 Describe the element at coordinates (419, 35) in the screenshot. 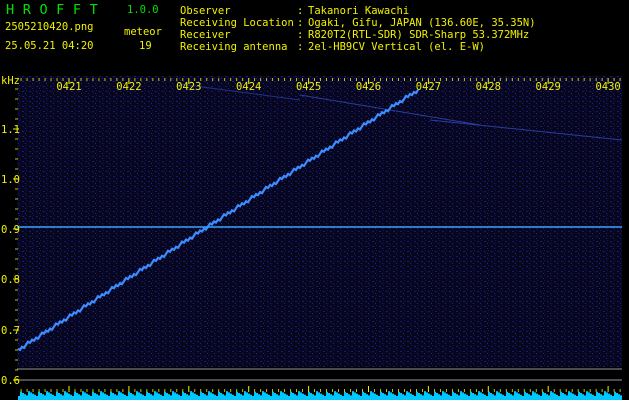

I see `info-value: R820T2(RTL-SDR) SDR-Sharp 53.372MHz` at that location.